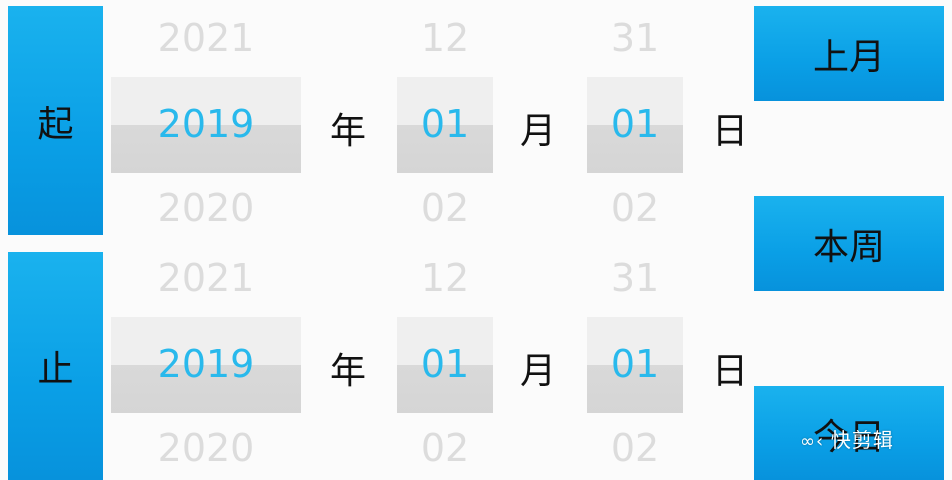  I want to click on end-year-unit: 年, so click(347, 371).